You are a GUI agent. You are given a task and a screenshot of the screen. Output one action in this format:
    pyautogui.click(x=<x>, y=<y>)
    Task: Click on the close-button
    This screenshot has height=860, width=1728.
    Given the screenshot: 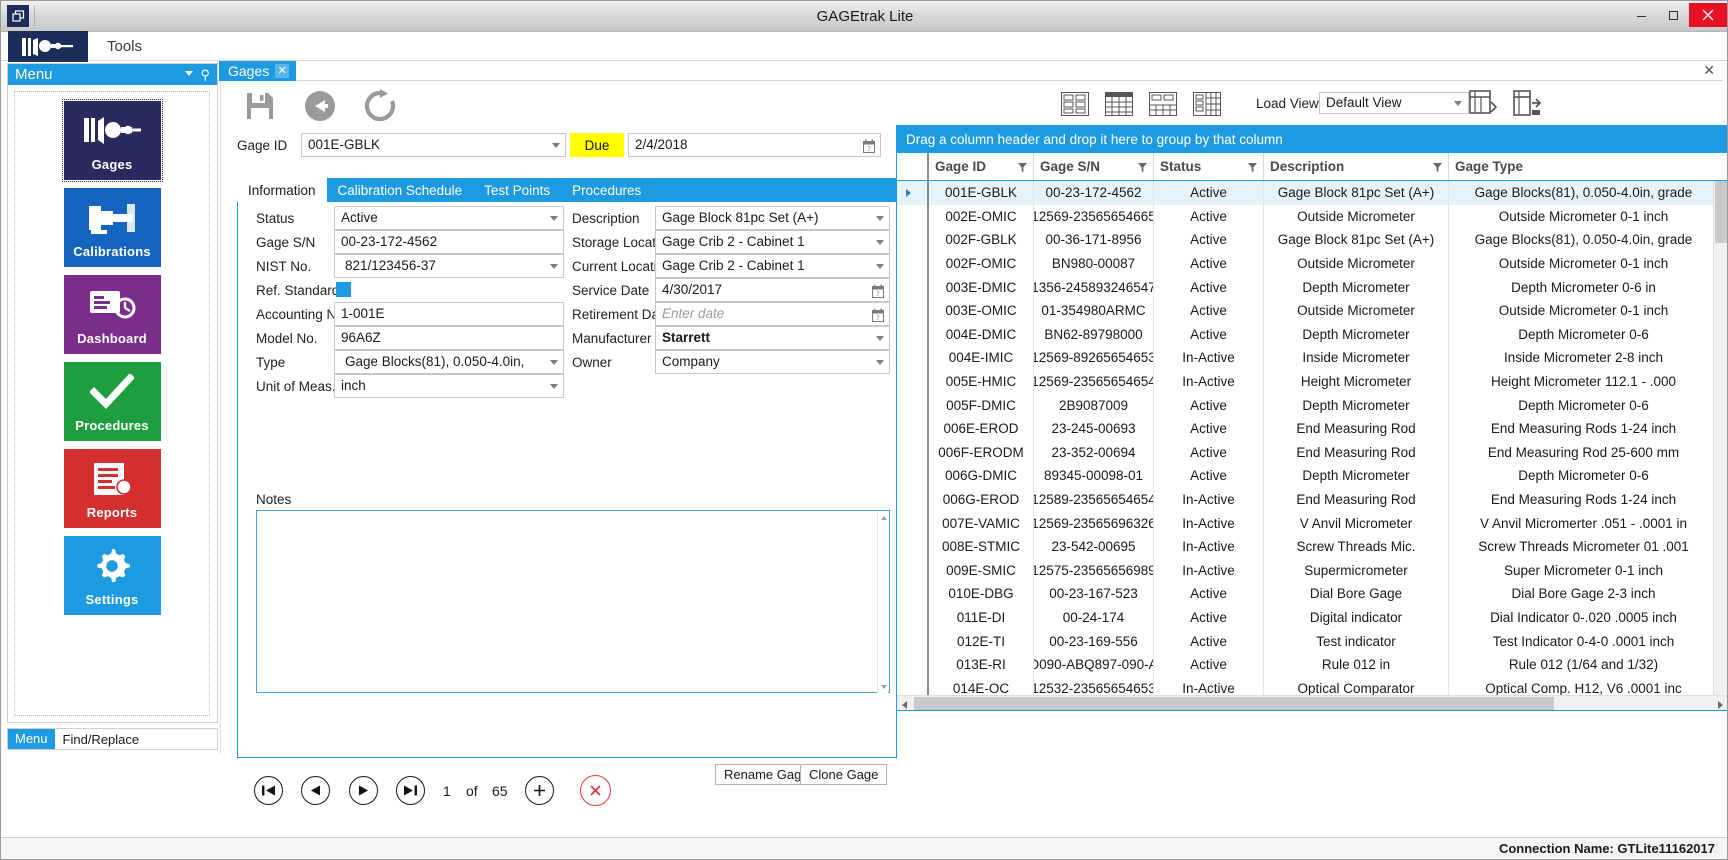 What is the action you would take?
    pyautogui.click(x=1708, y=15)
    